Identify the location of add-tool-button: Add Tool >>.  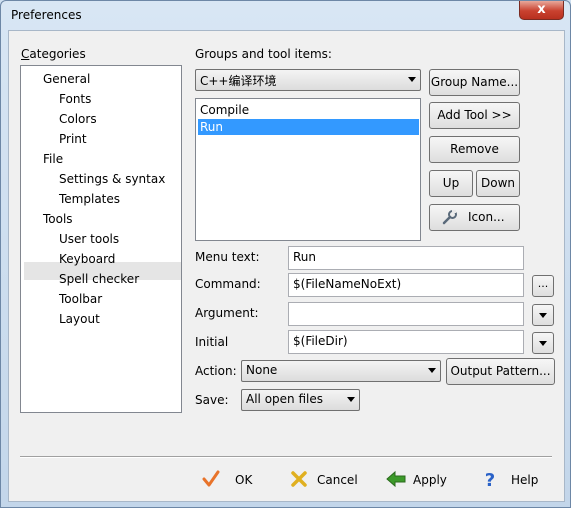
(474, 115).